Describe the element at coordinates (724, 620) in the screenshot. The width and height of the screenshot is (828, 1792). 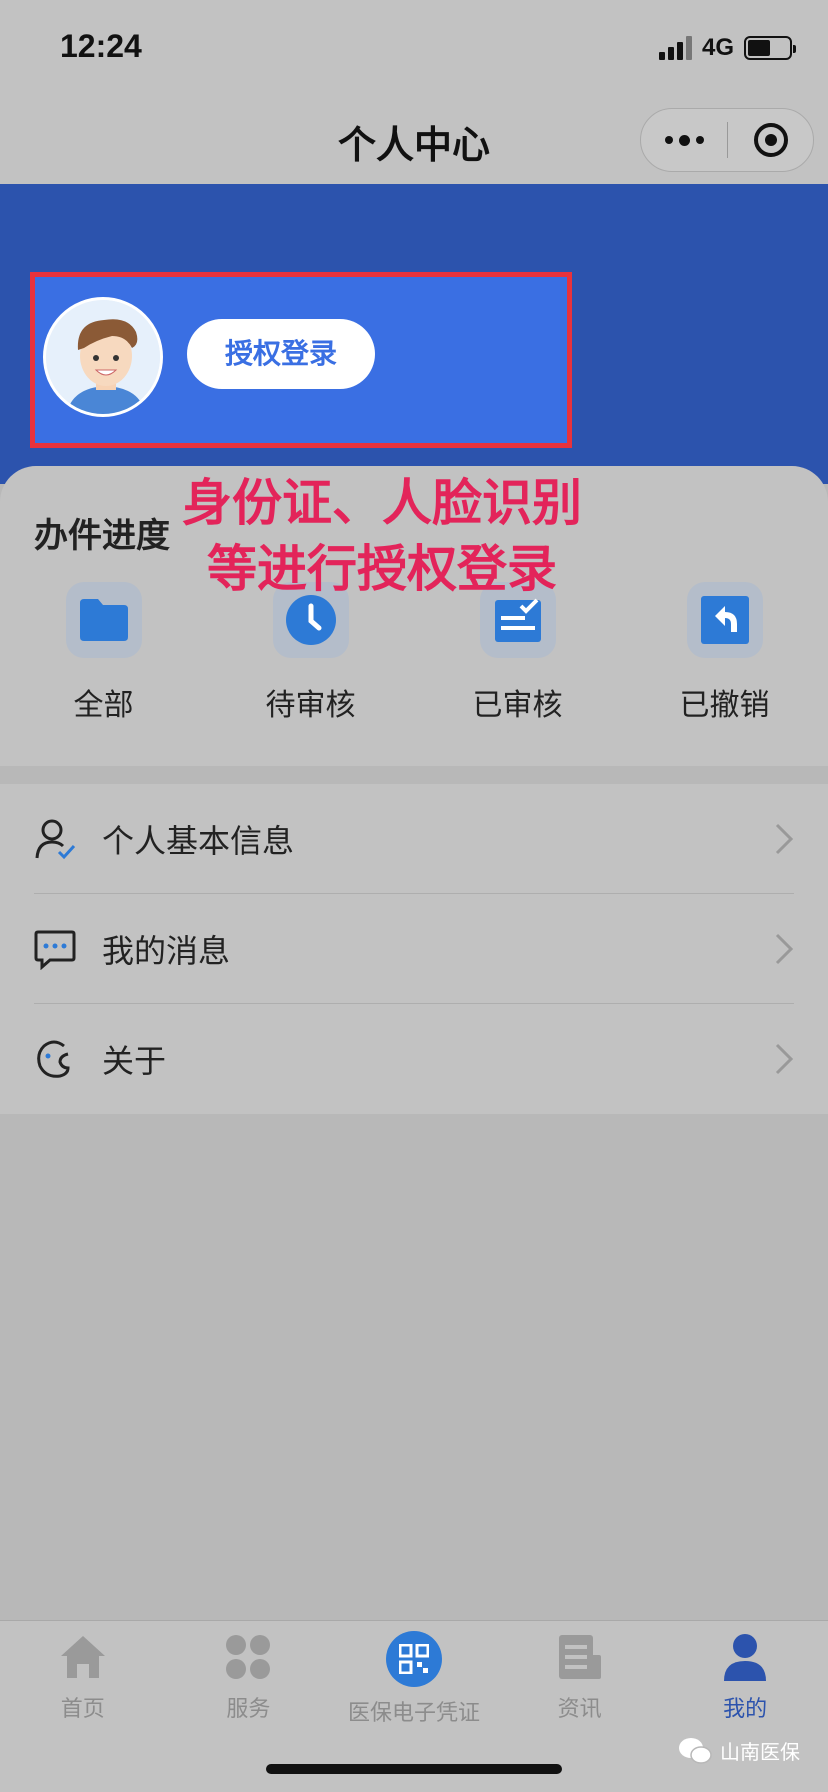
I see `undo-arrow-icon` at that location.